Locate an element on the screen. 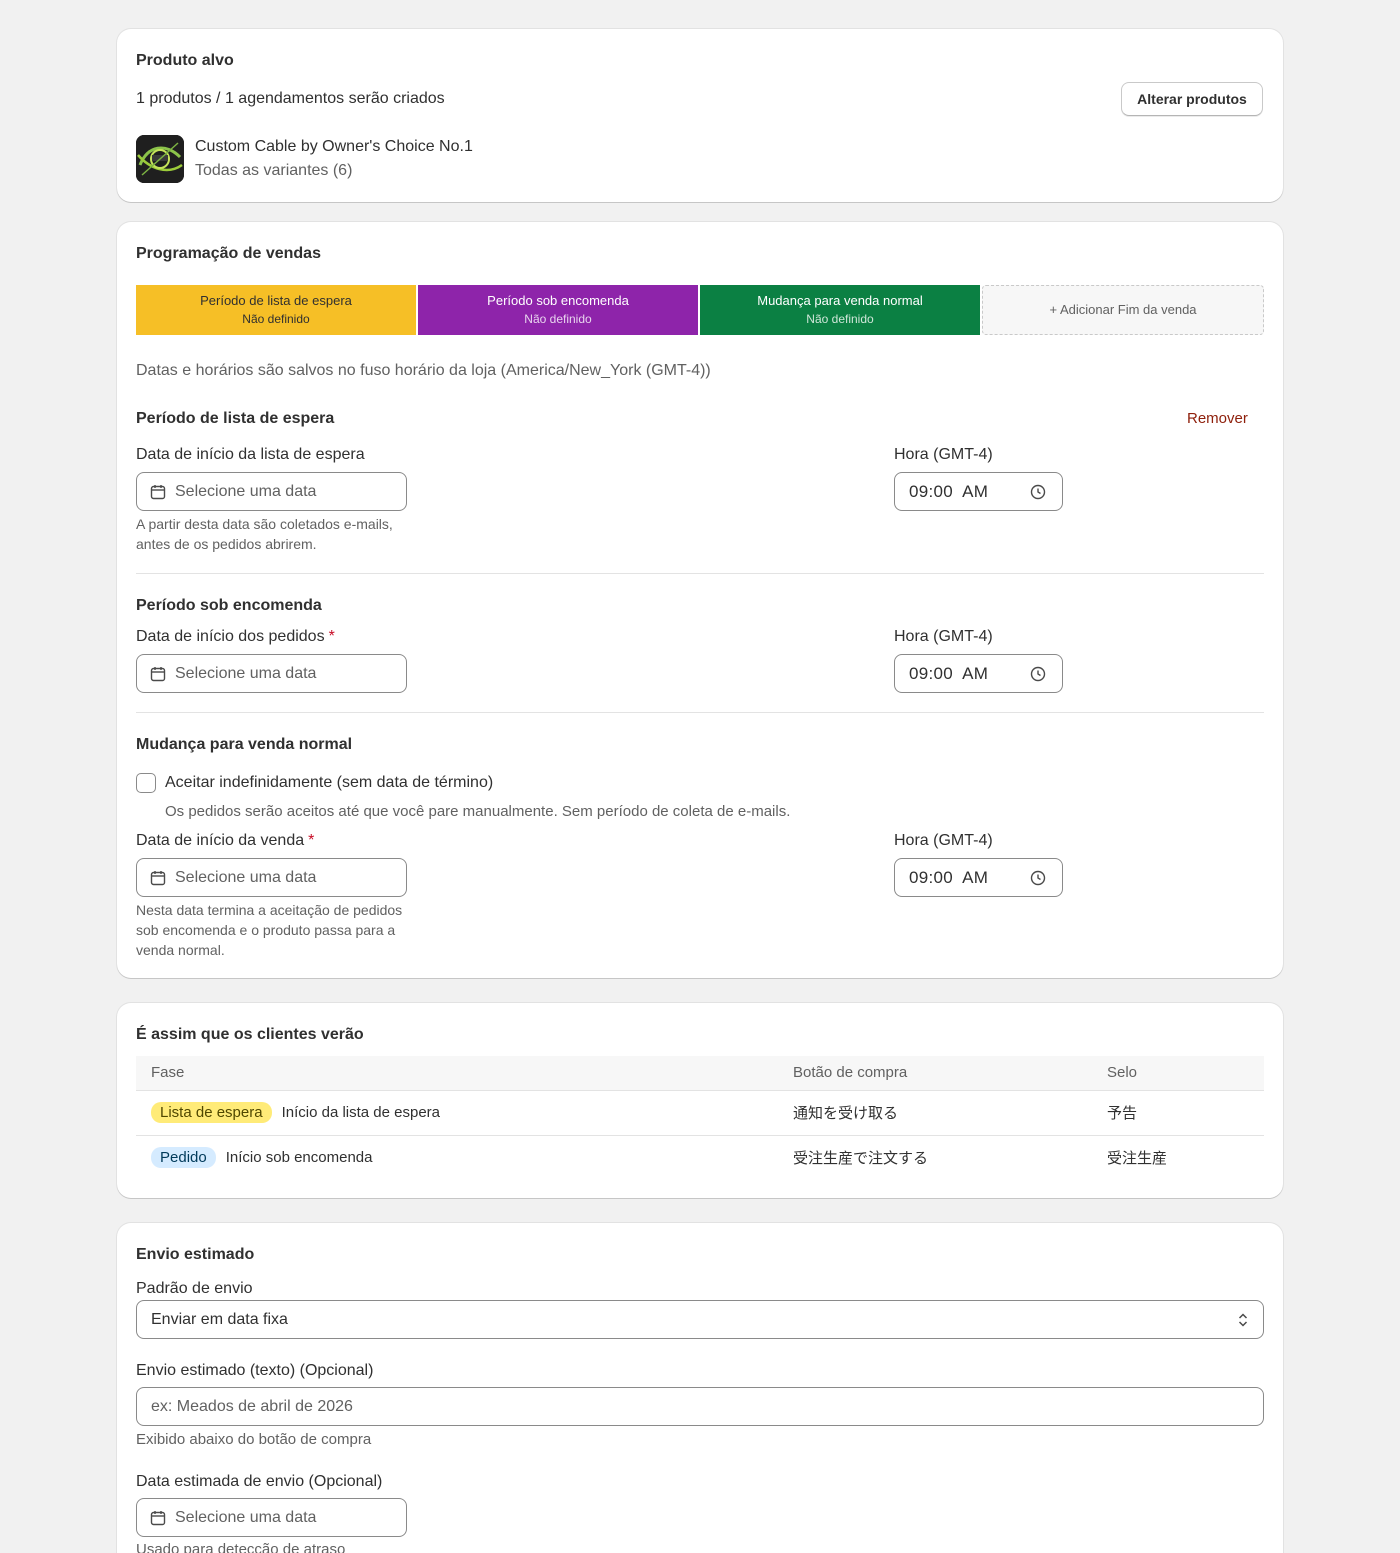 The image size is (1400, 1553). sale-time-input: 09:00 AM is located at coordinates (978, 877).